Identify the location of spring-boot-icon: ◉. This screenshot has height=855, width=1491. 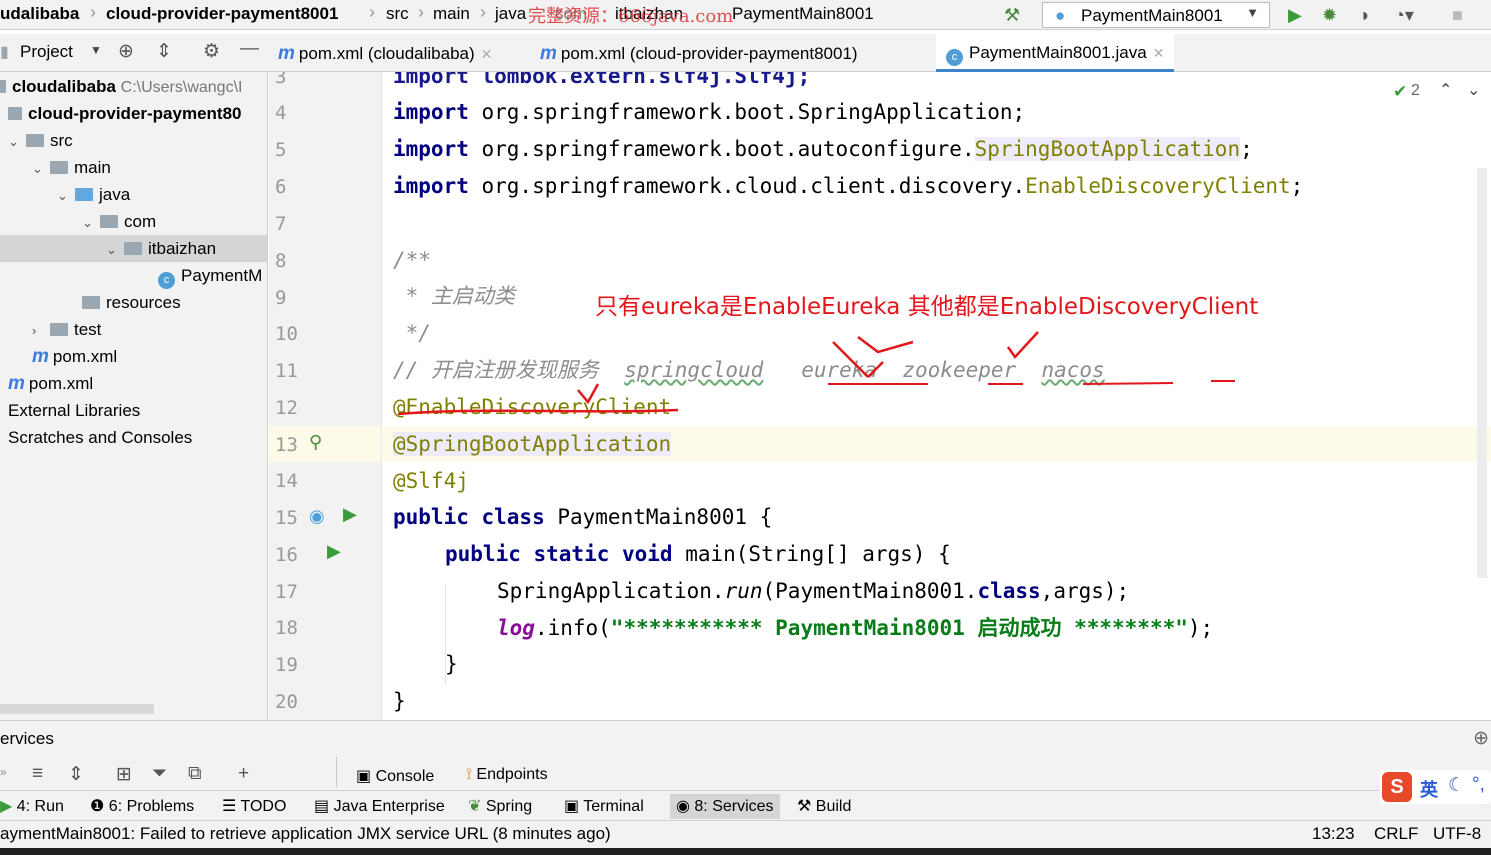
(317, 516).